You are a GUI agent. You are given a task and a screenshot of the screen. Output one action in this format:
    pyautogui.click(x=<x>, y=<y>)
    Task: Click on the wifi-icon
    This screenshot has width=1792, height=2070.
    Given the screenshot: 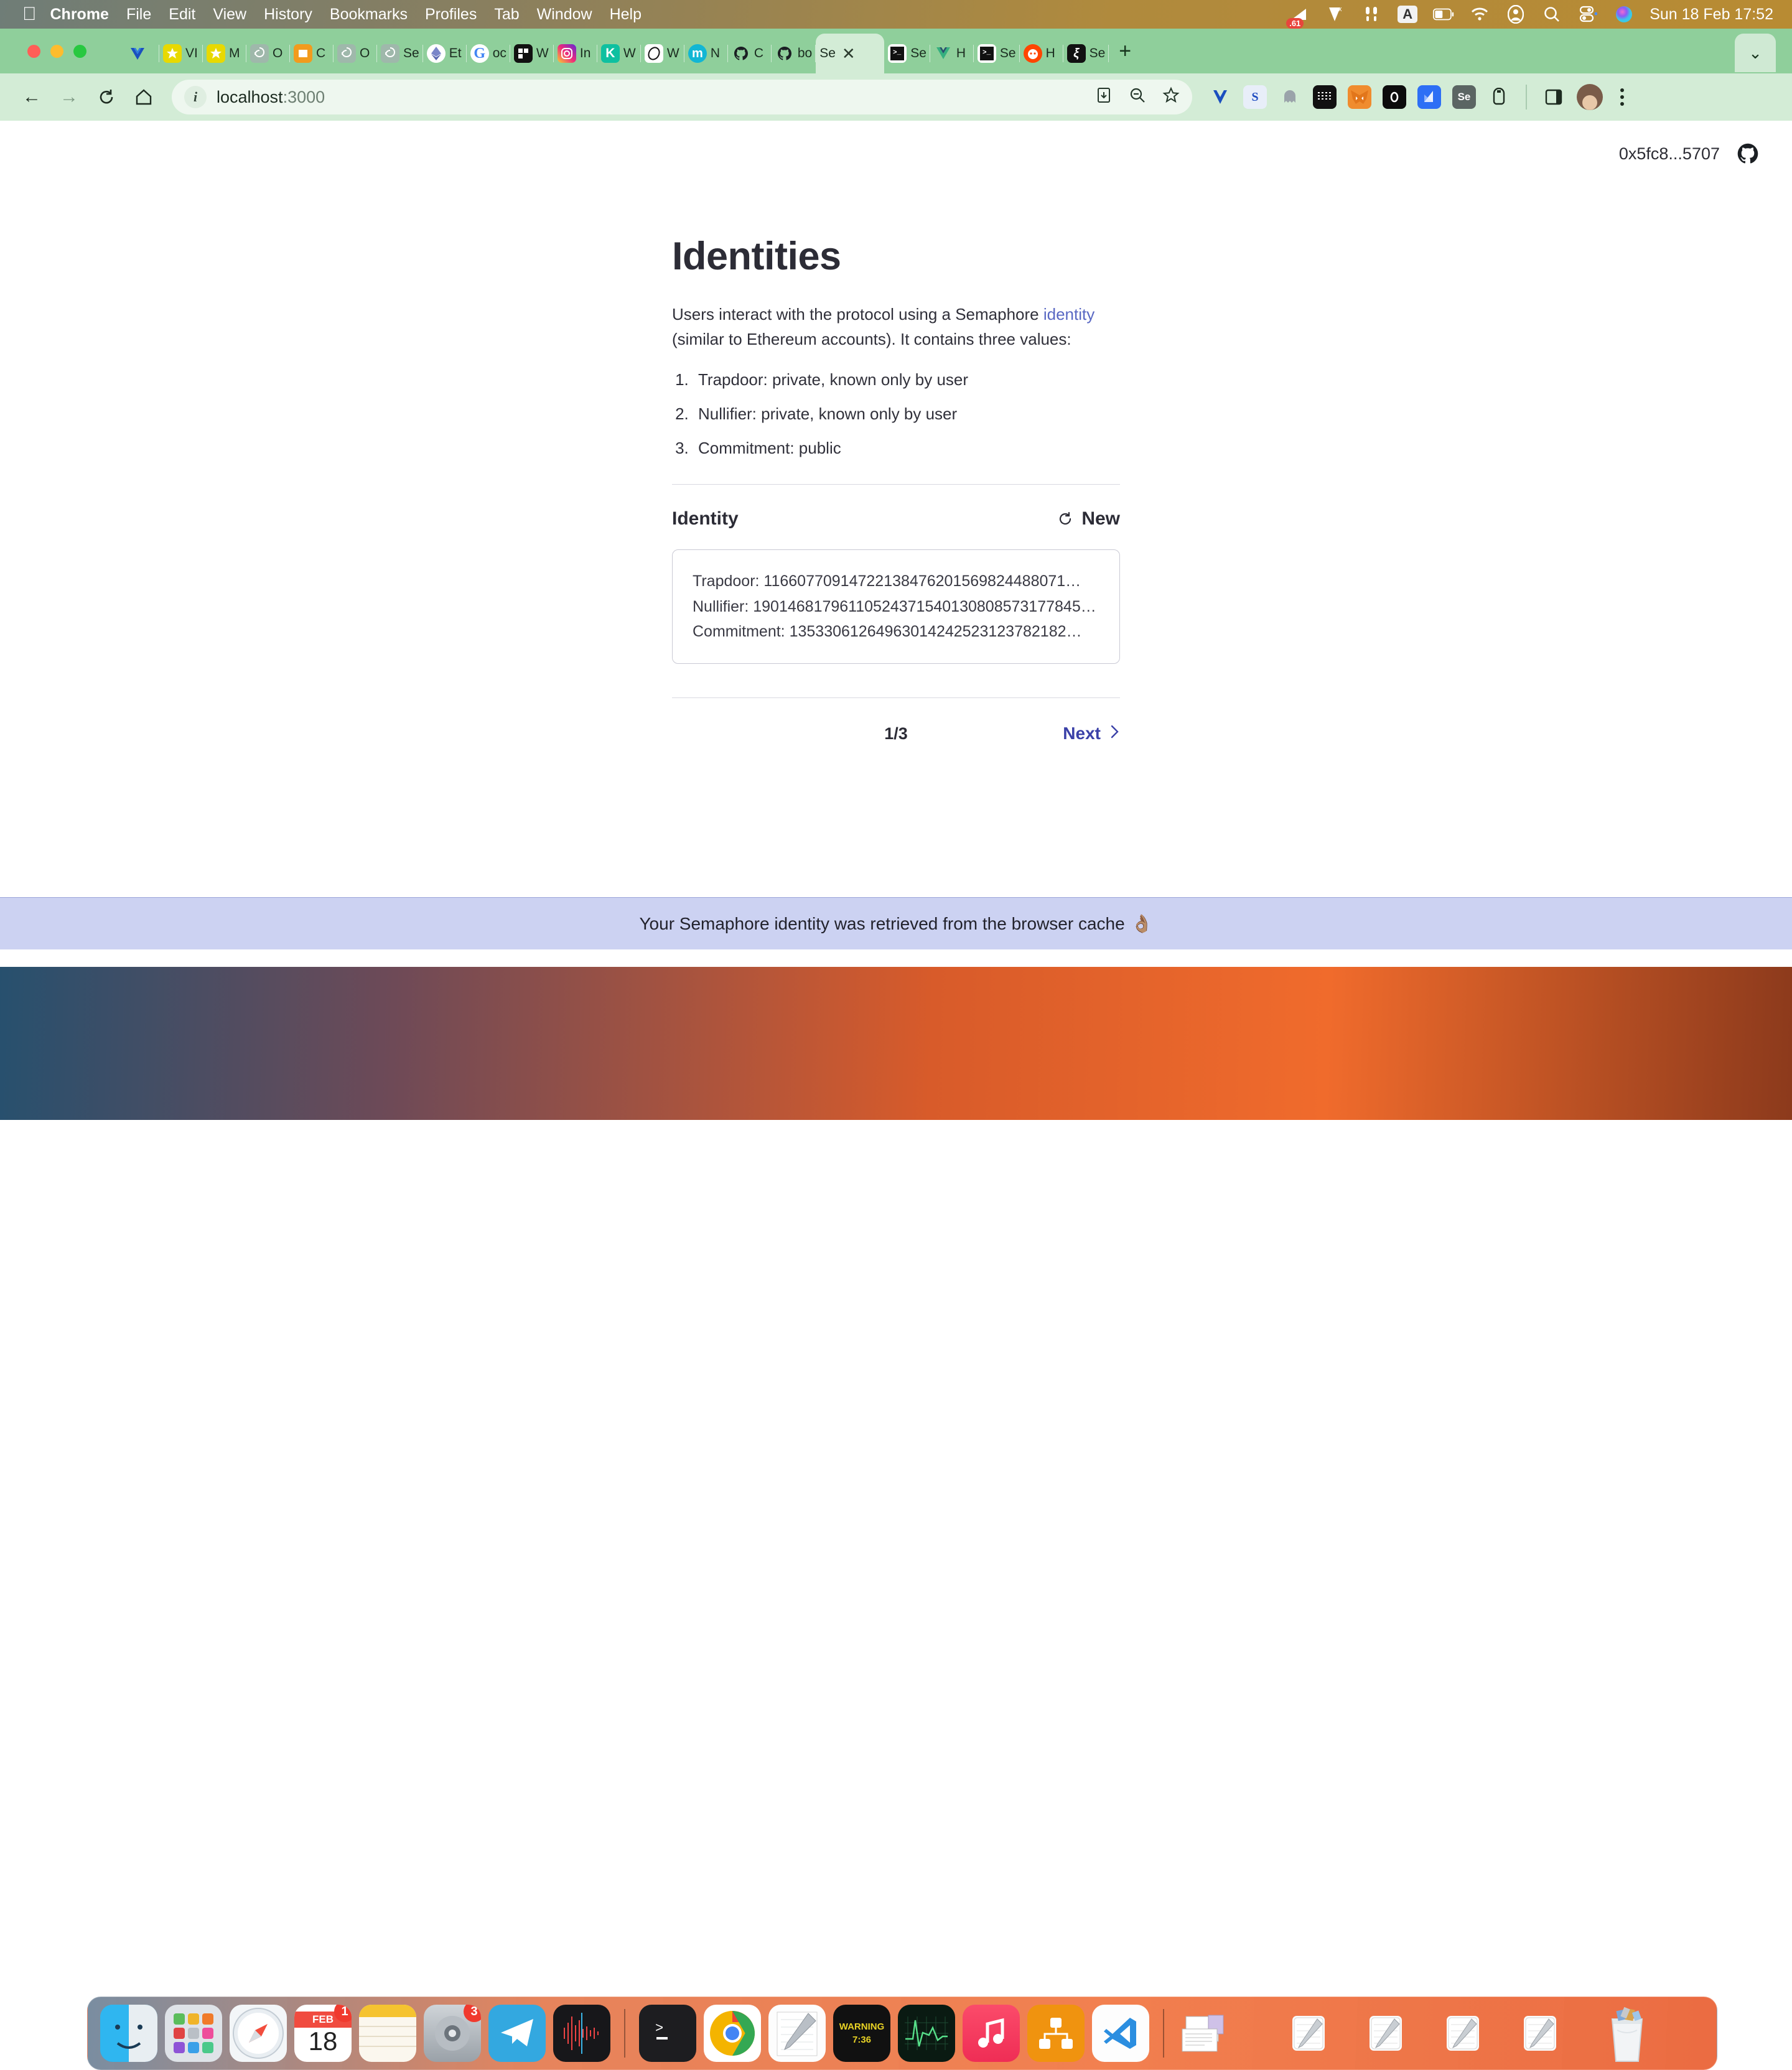 What is the action you would take?
    pyautogui.click(x=1480, y=14)
    